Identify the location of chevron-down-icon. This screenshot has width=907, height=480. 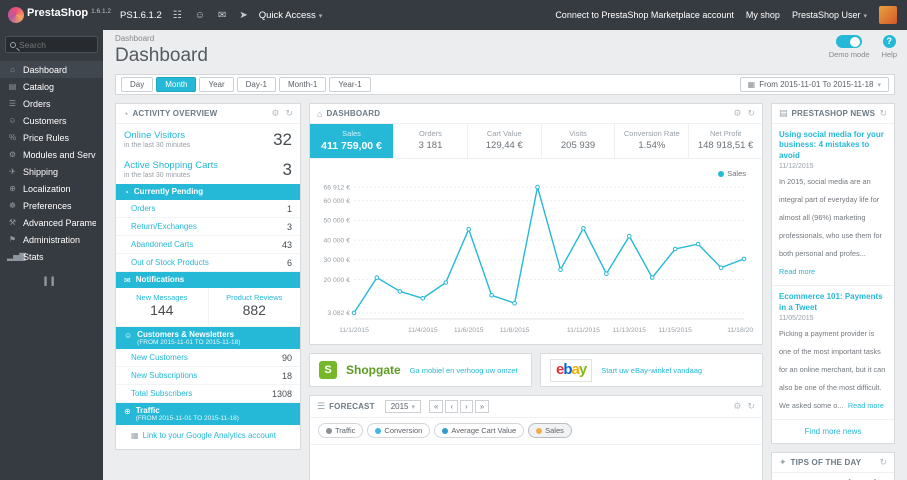
(879, 84).